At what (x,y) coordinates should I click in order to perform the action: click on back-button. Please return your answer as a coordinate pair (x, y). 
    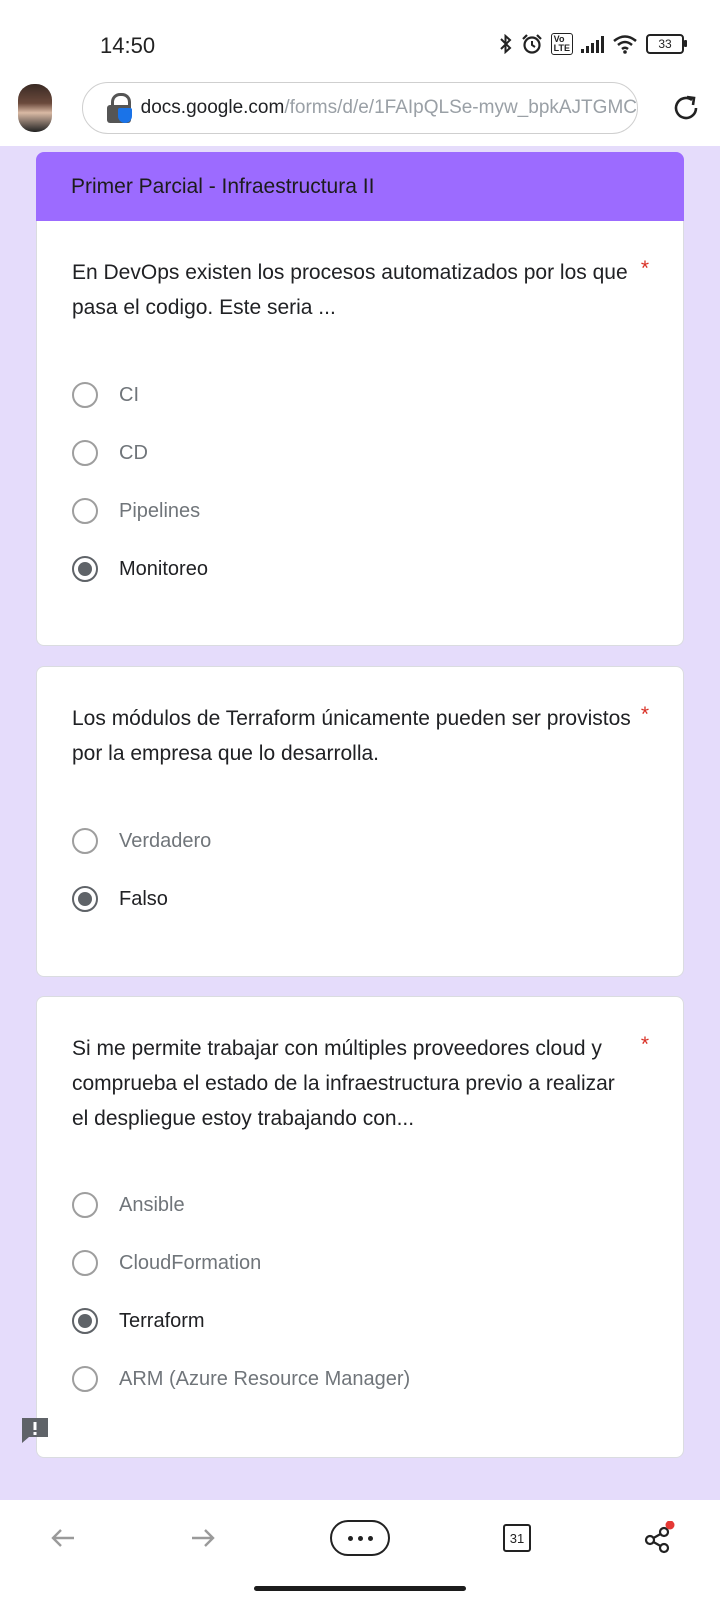
    Looking at the image, I should click on (63, 1538).